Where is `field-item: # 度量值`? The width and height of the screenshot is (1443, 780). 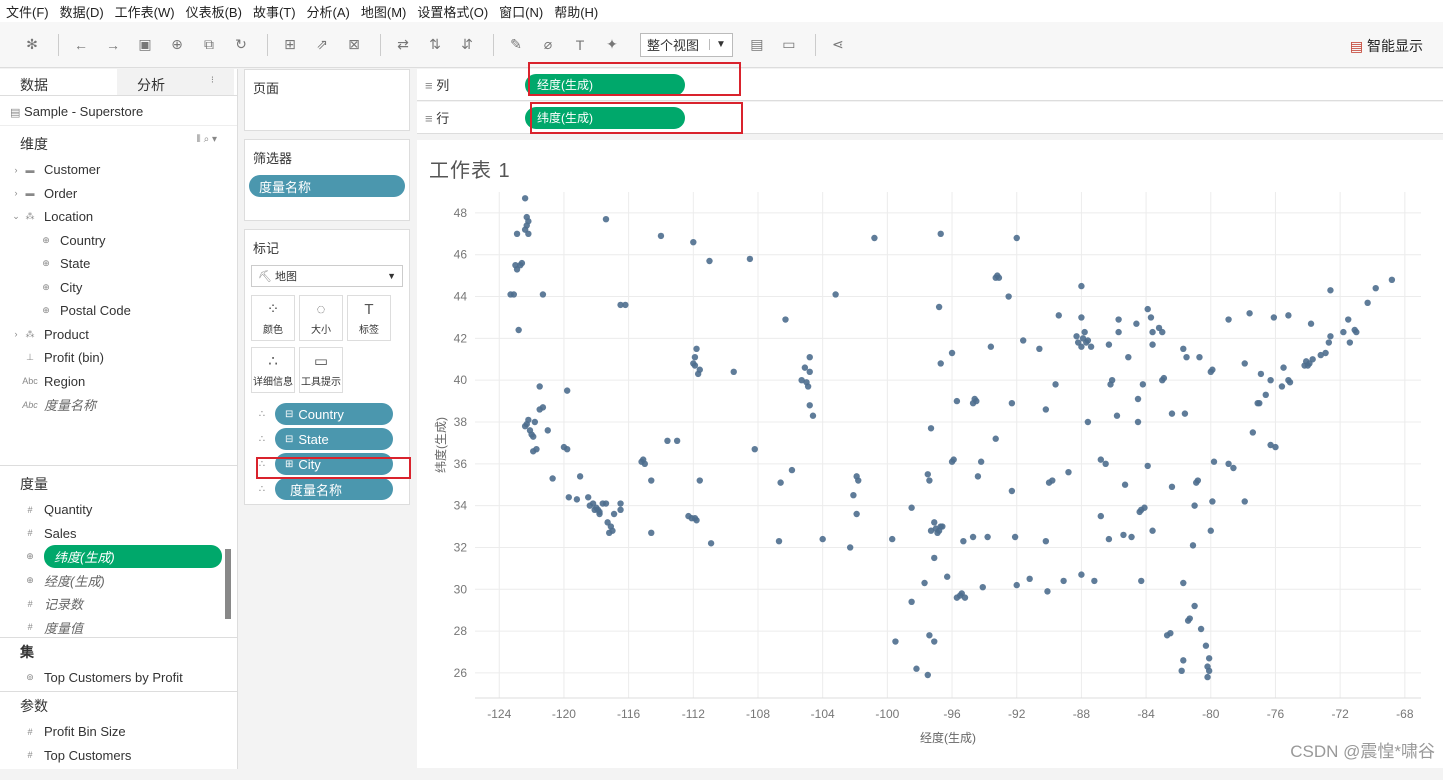
field-item: # 度量值 is located at coordinates (119, 628).